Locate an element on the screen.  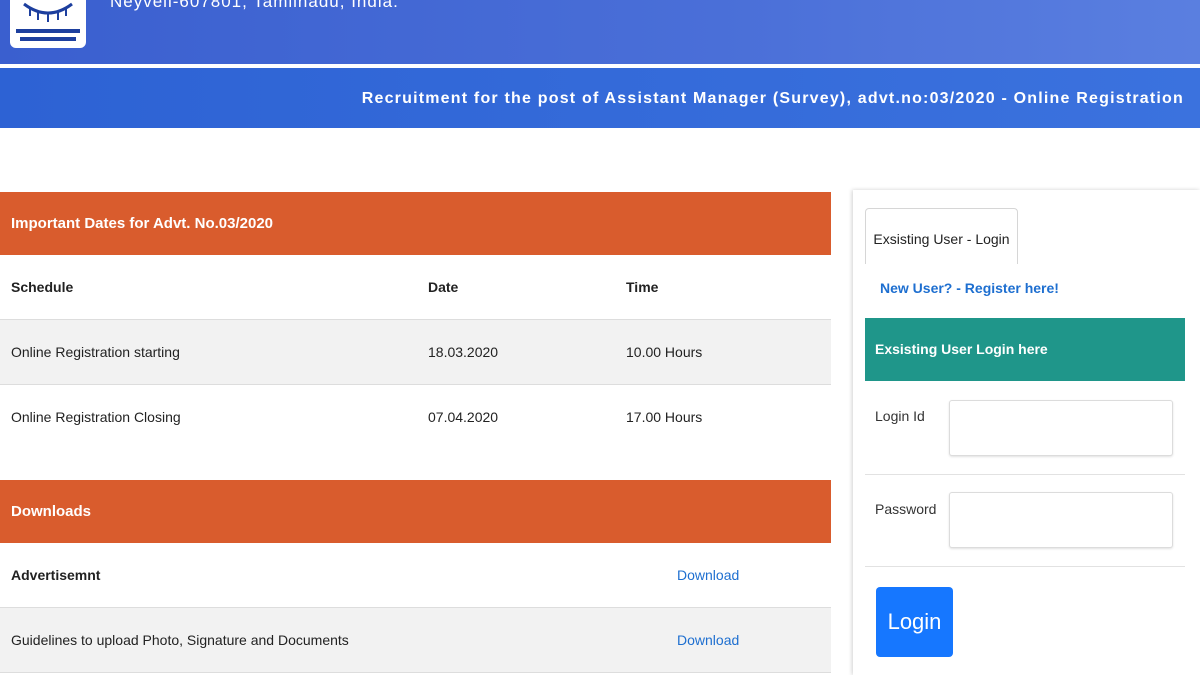
login-id-input is located at coordinates (1061, 428).